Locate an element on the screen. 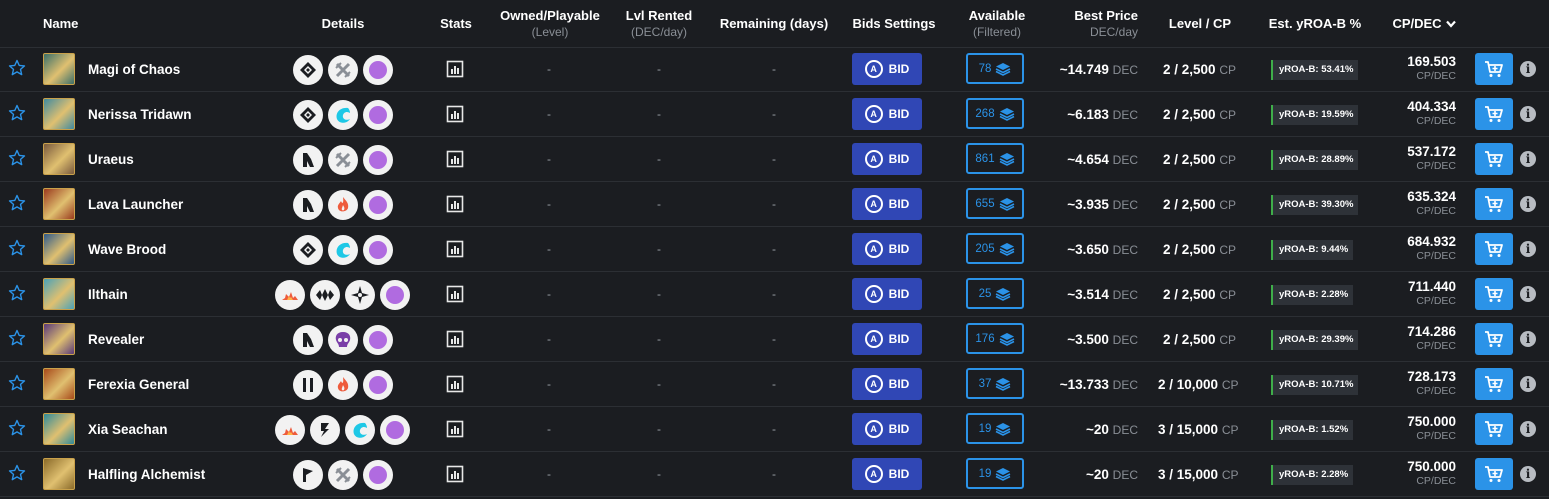 Image resolution: width=1549 pixels, height=499 pixels. card-name: Nerissa Tridawn is located at coordinates (140, 114).